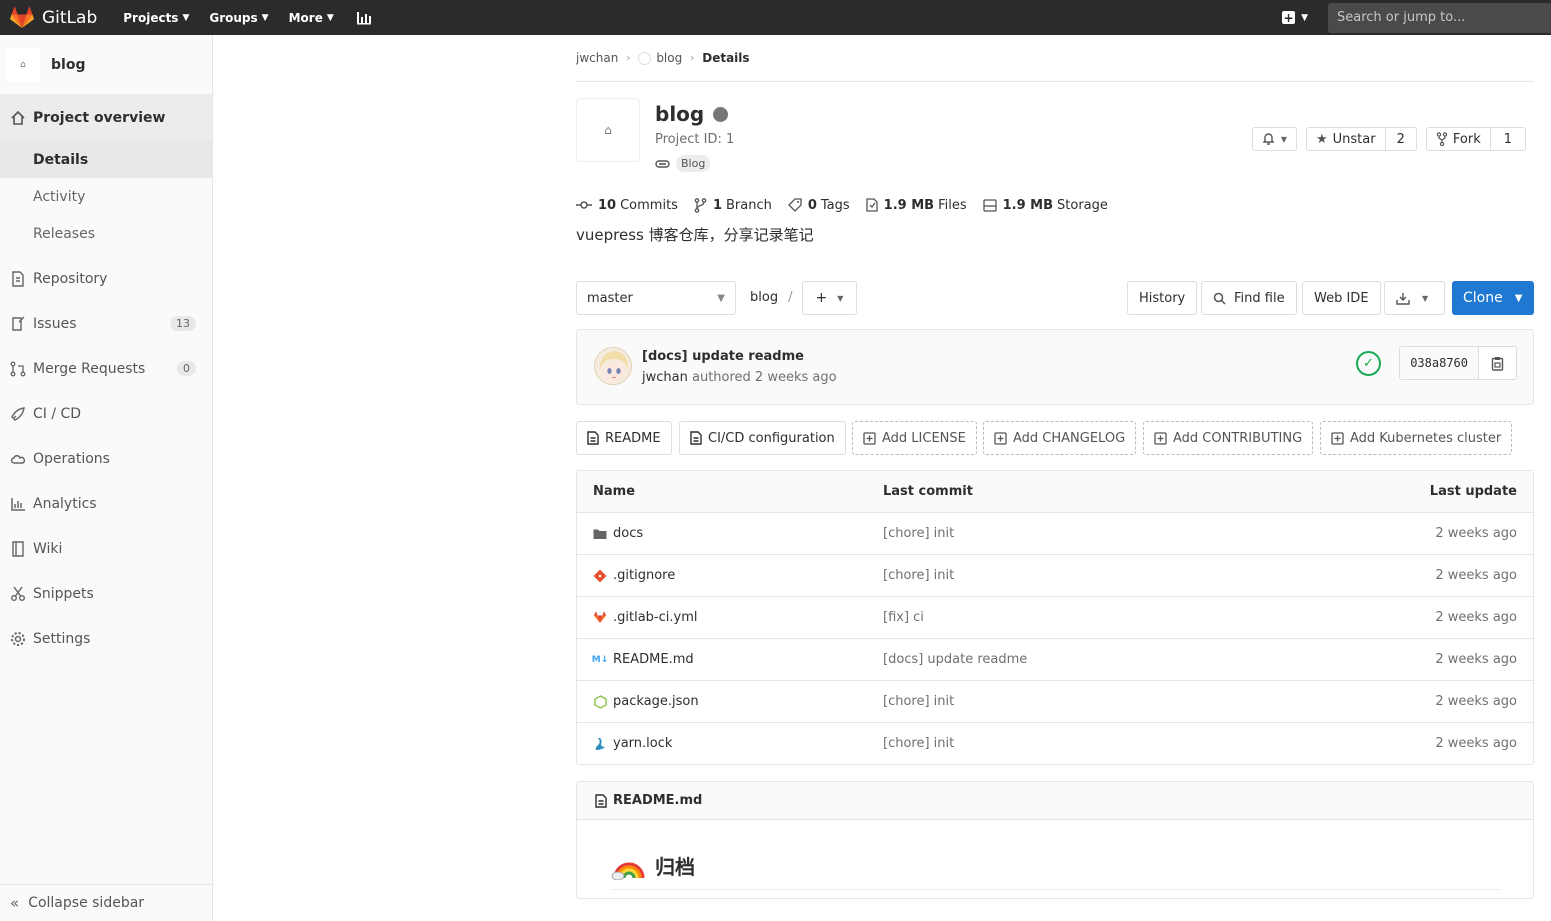 This screenshot has width=1551, height=921. Describe the element at coordinates (1055, 855) in the screenshot. I see `readme-content: 归档` at that location.